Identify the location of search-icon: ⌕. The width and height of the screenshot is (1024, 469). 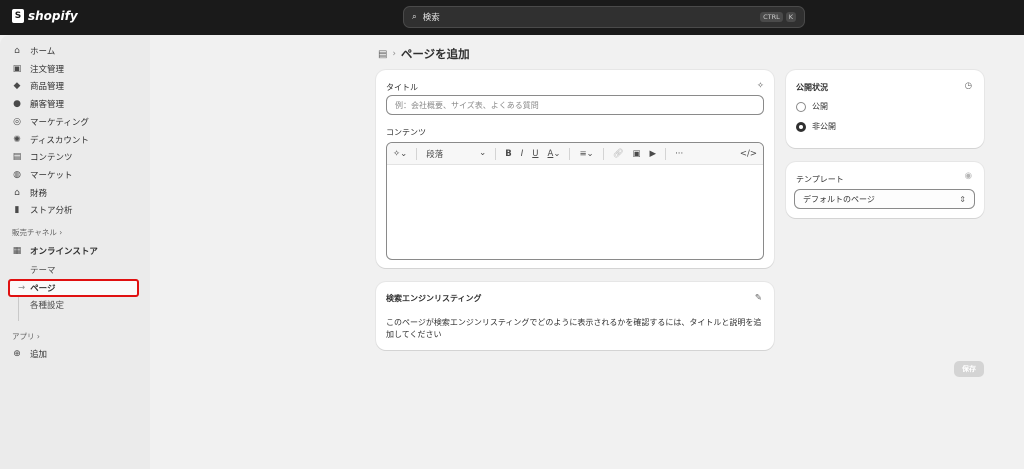
(414, 17).